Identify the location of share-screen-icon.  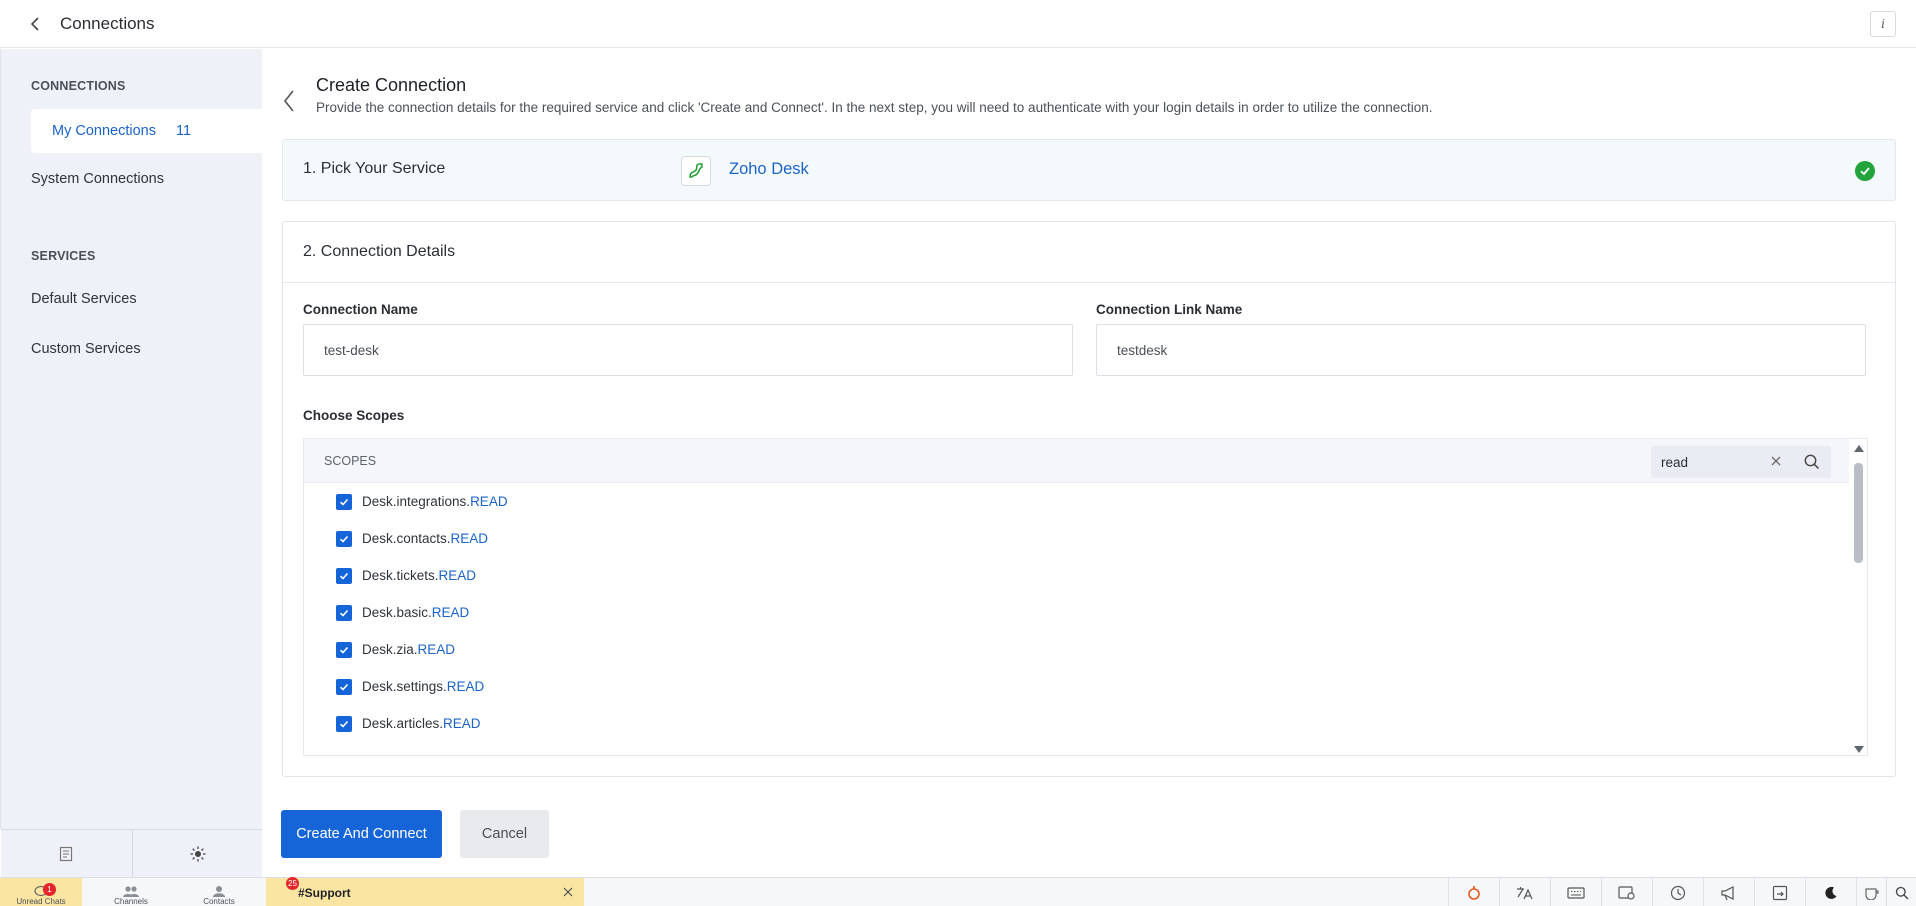
(1779, 892).